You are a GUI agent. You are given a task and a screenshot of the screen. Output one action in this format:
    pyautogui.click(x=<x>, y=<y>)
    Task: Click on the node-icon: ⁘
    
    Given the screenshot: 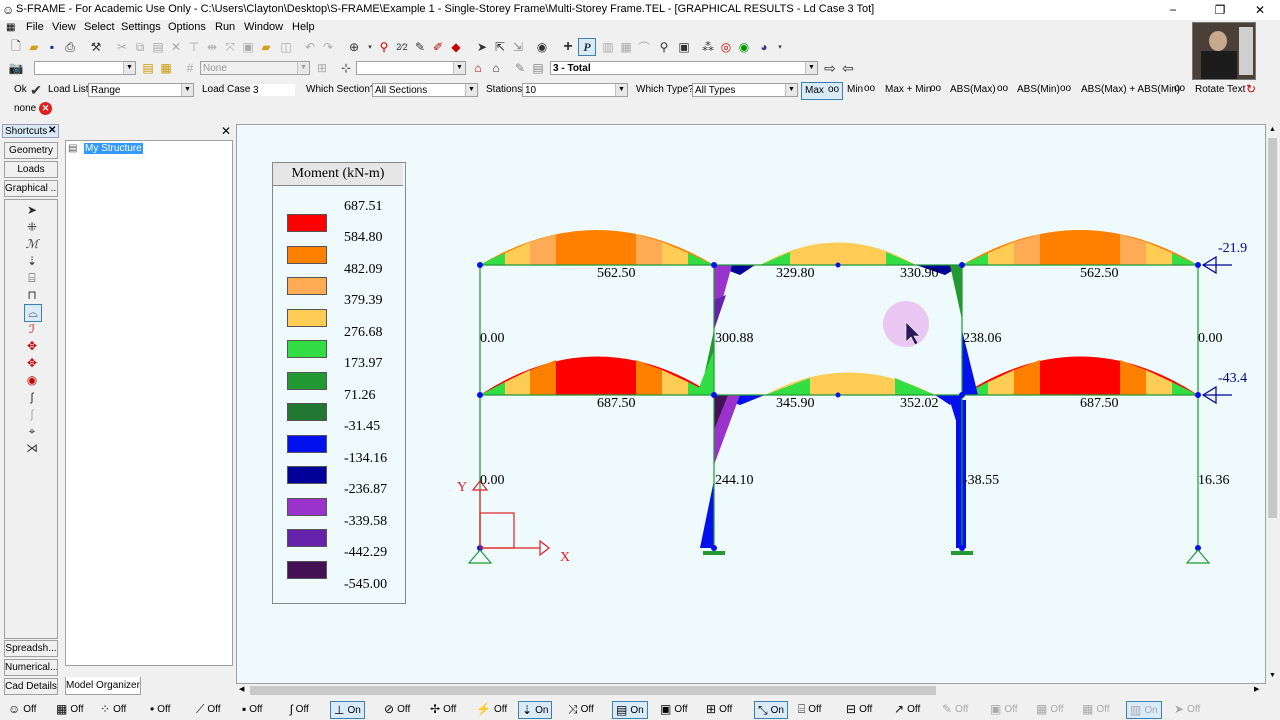 What is the action you would take?
    pyautogui.click(x=105, y=709)
    